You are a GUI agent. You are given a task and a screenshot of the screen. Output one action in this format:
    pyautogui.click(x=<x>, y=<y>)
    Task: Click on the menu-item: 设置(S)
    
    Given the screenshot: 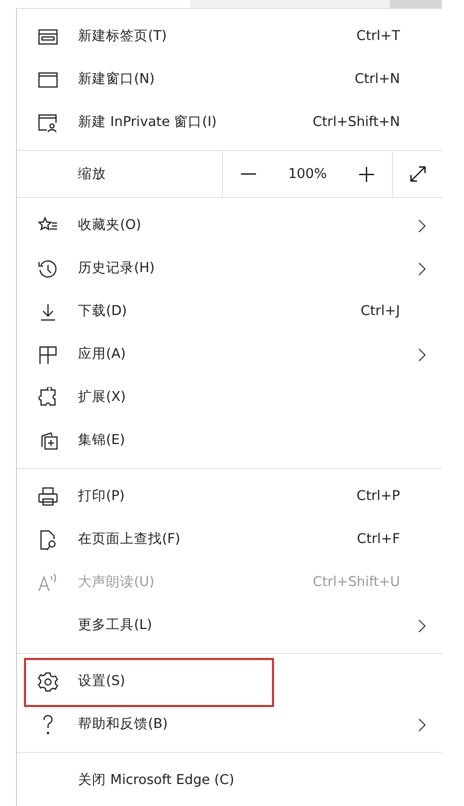 What is the action you would take?
    pyautogui.click(x=229, y=681)
    